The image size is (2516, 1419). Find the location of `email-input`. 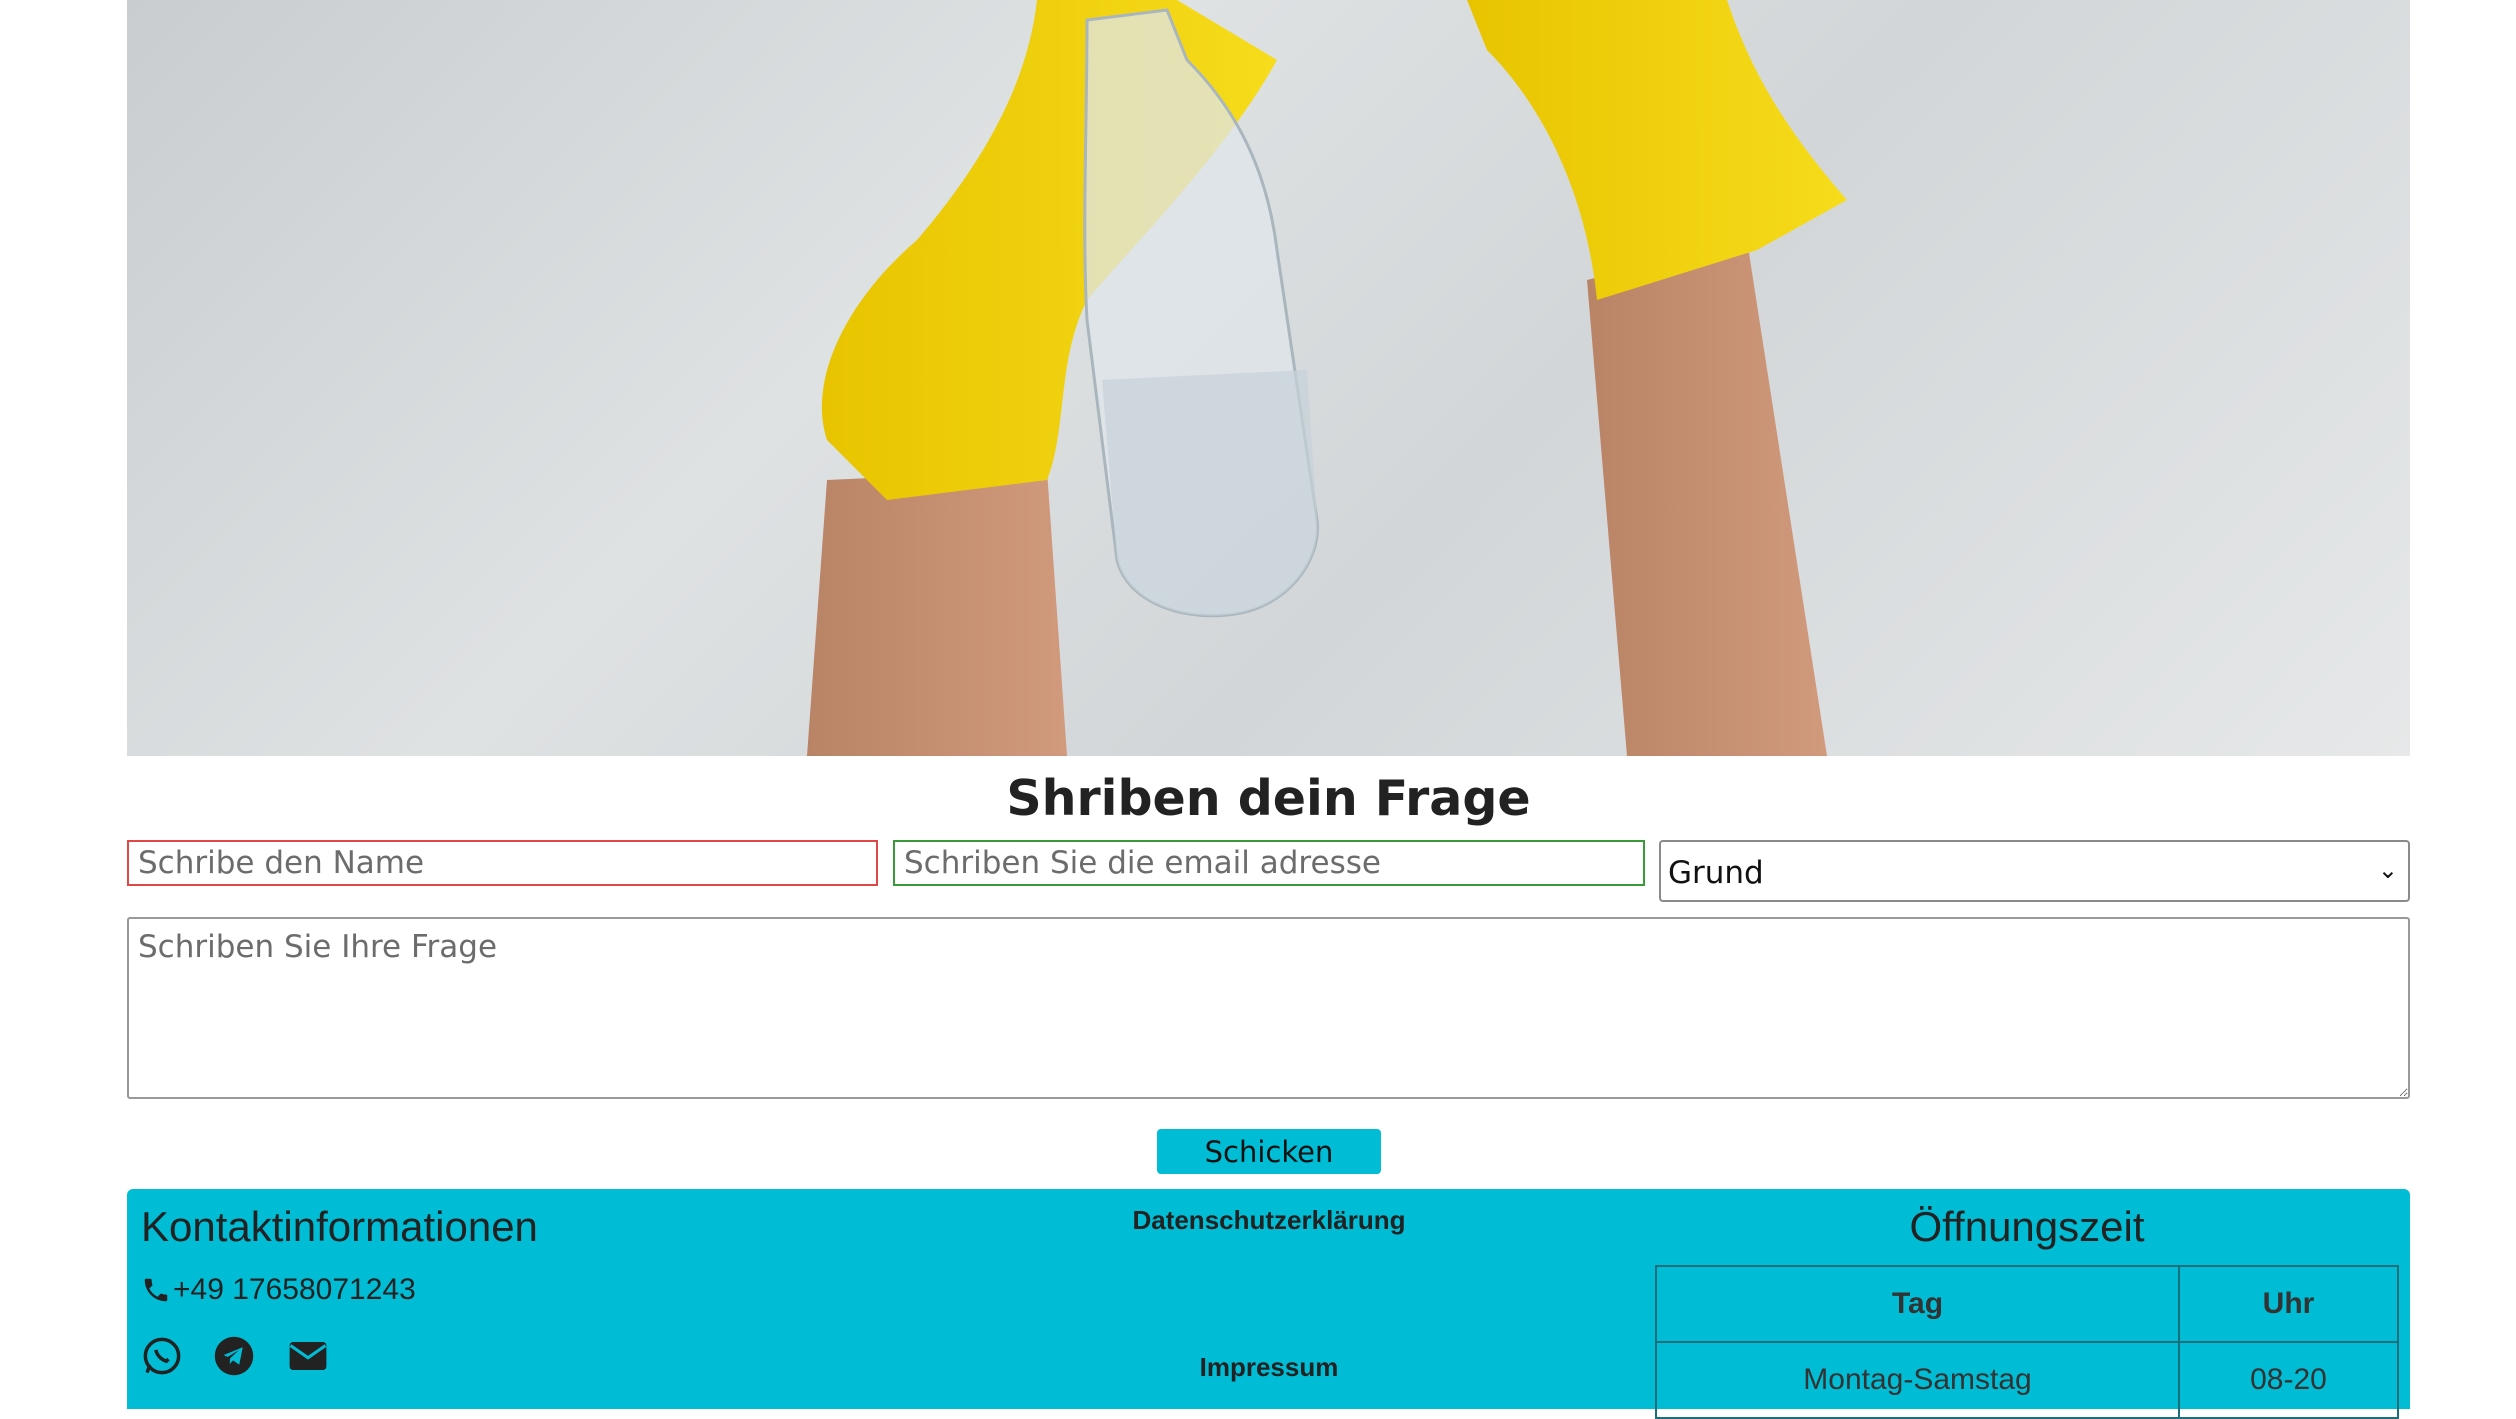

email-input is located at coordinates (1269, 863).